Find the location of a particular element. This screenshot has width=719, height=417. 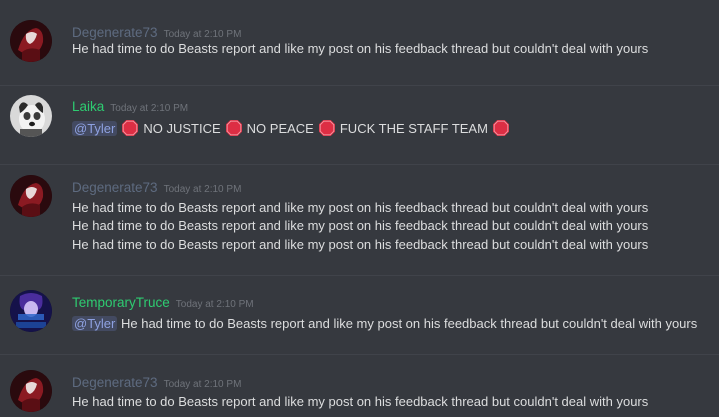

avatar-temporarytruce is located at coordinates (31, 311).